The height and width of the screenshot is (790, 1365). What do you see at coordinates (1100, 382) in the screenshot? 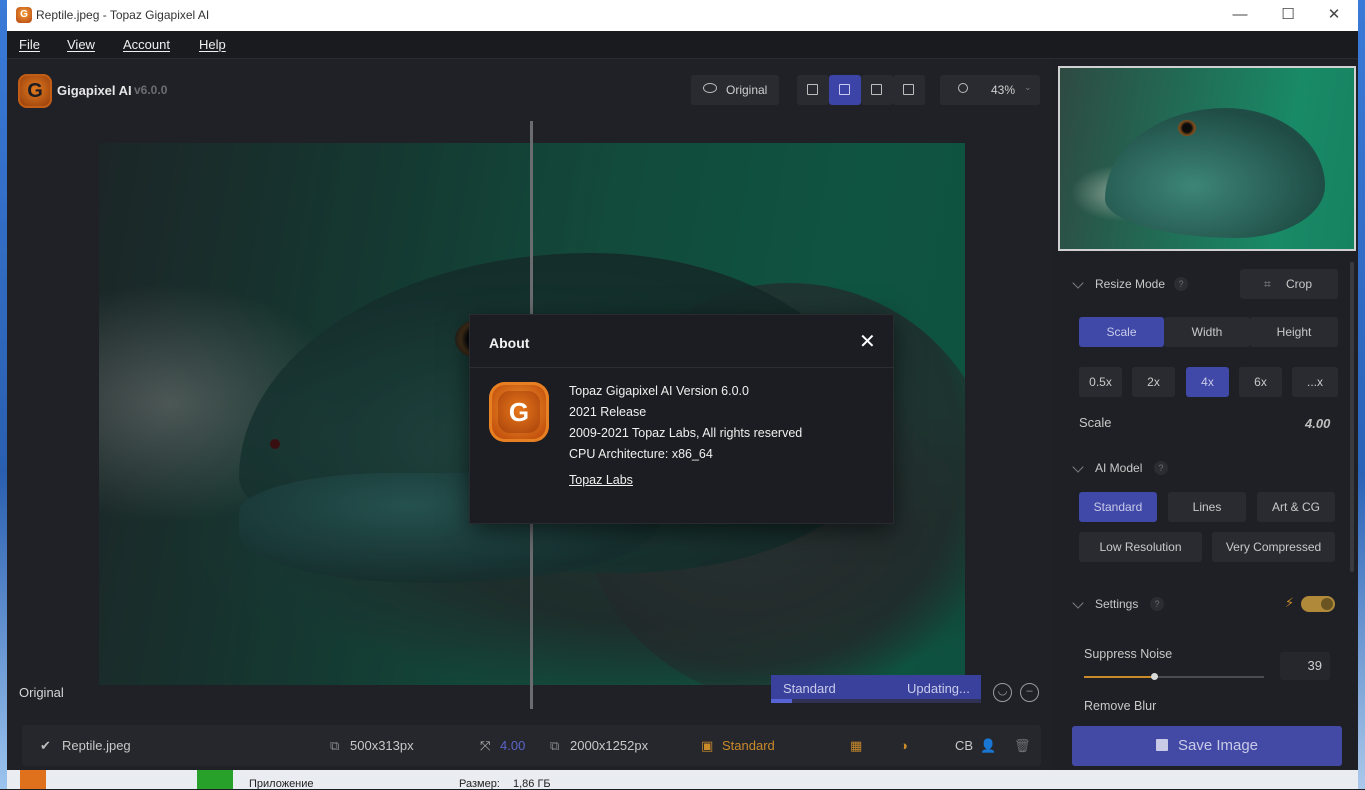
I see `scale-0-5x: 0.5x` at bounding box center [1100, 382].